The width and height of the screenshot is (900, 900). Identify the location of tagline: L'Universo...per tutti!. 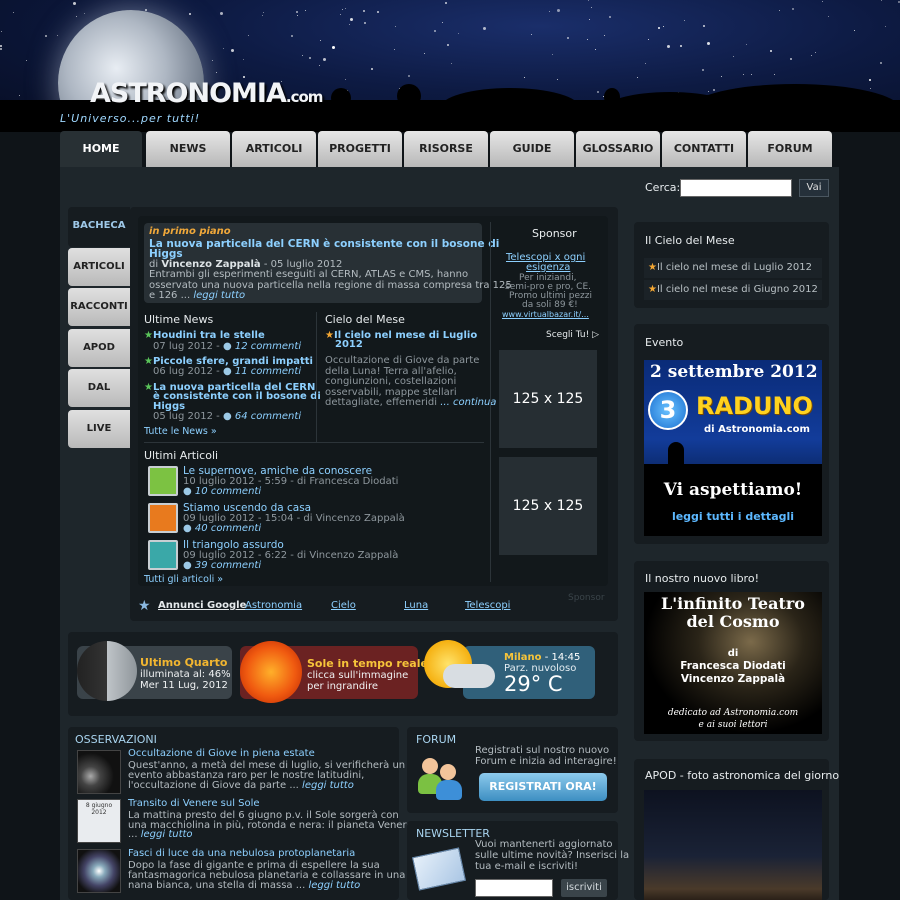
(130, 118).